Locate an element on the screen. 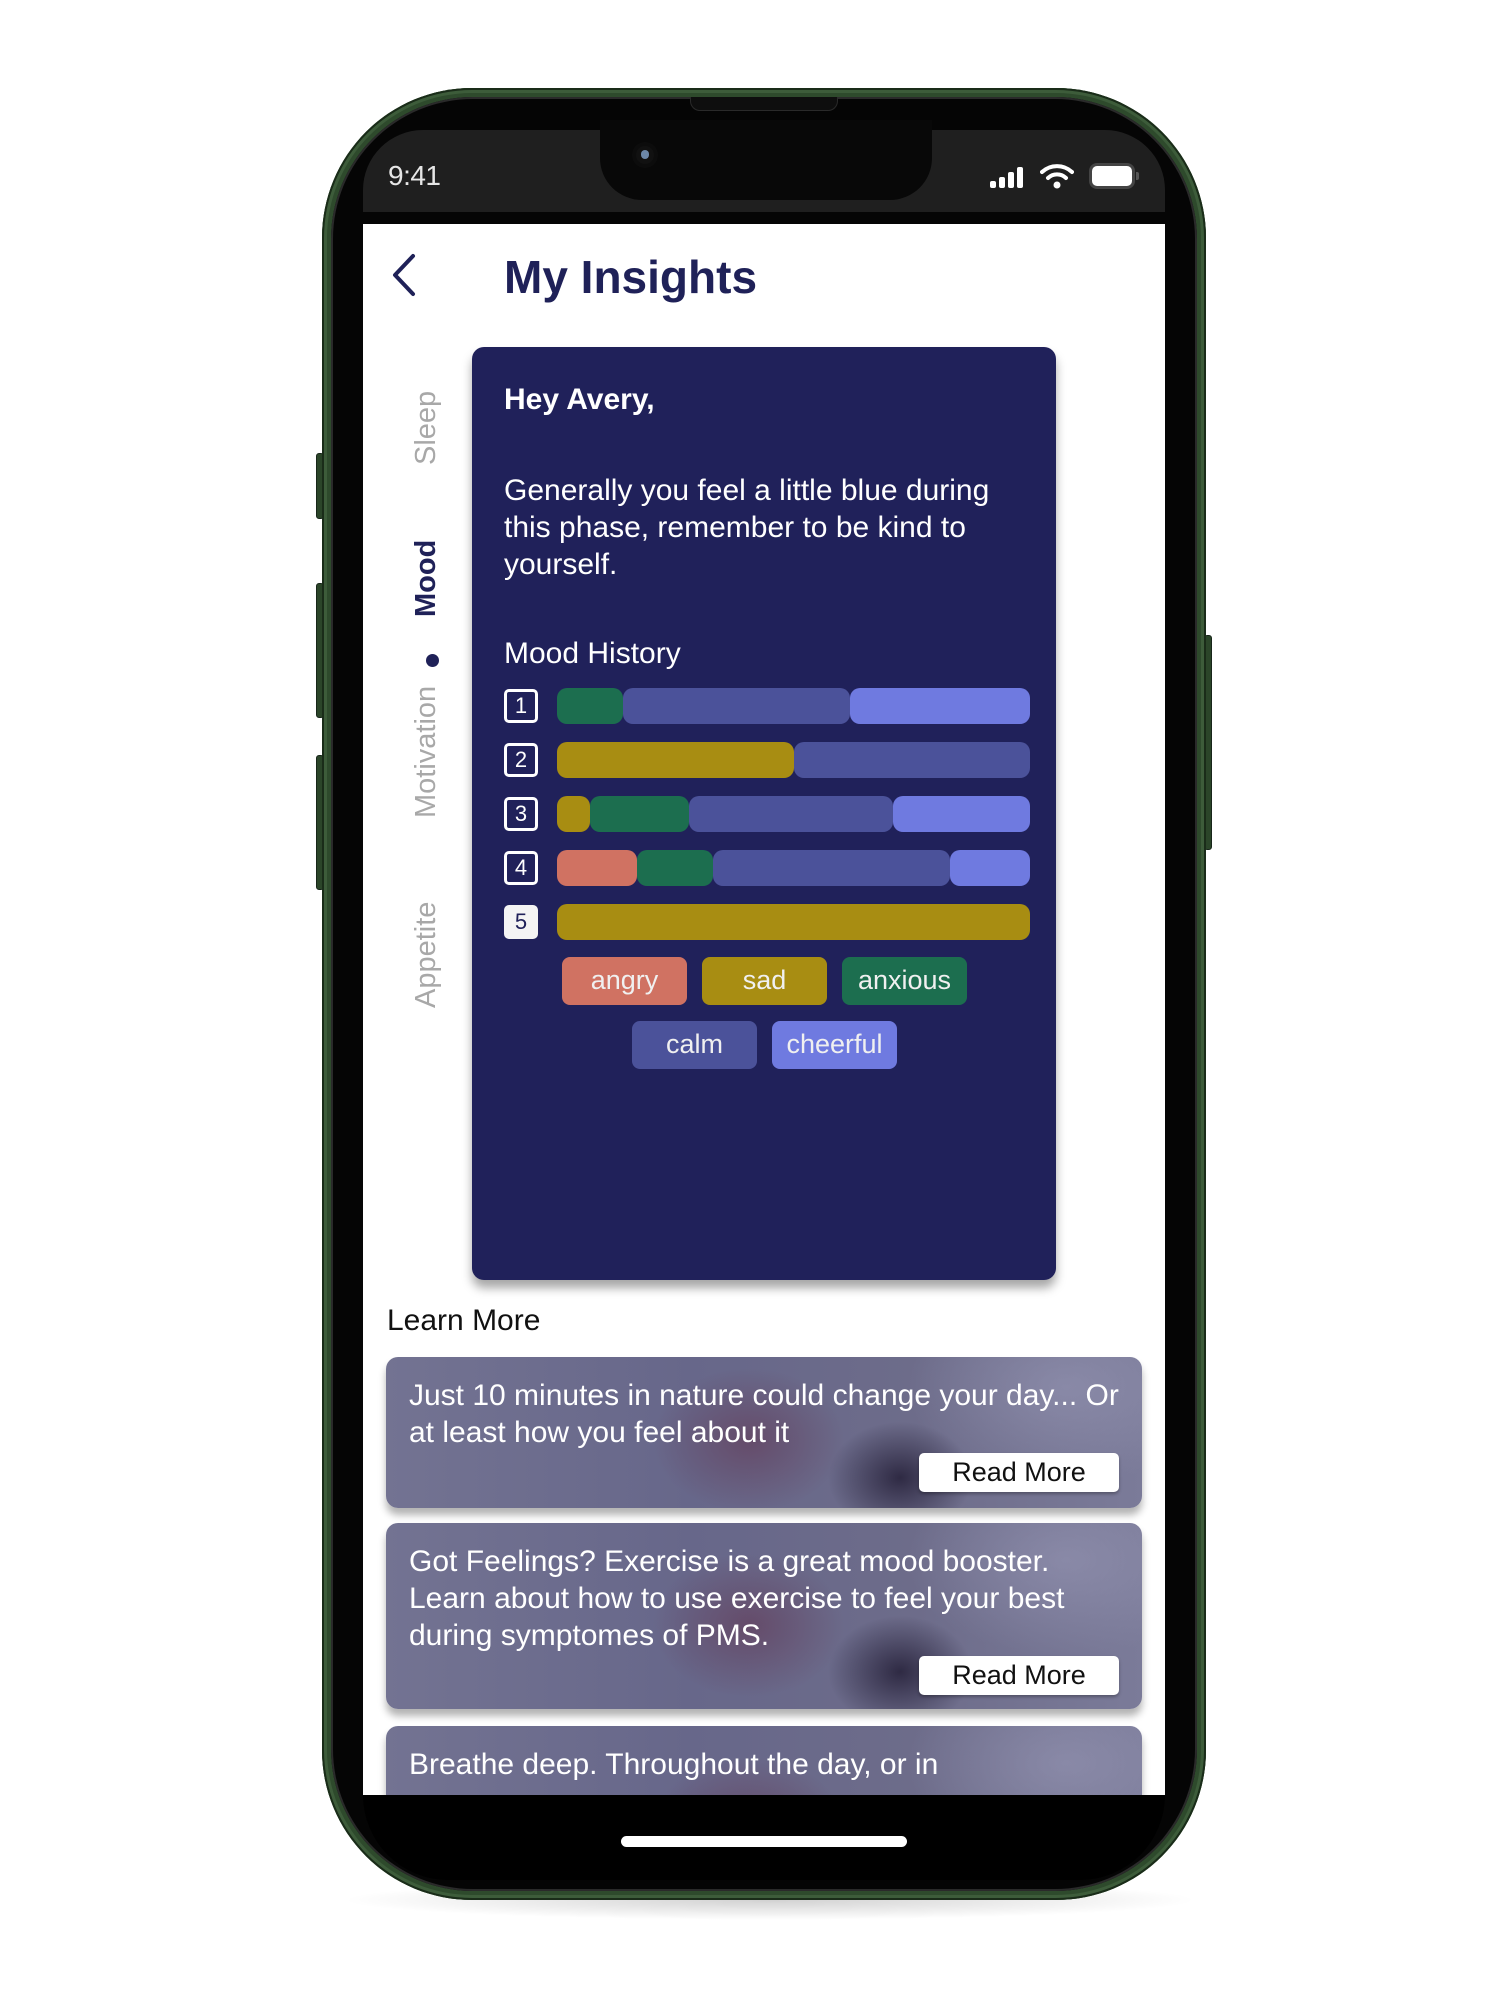  home-indicator is located at coordinates (764, 1841).